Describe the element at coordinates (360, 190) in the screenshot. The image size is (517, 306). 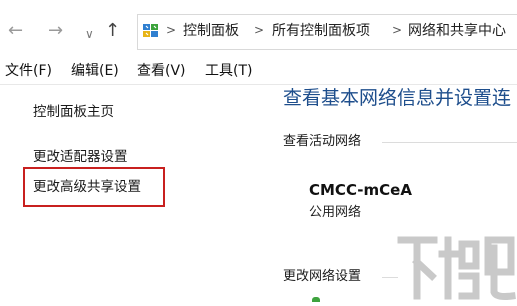
I see `network-name: CMCC-mCeA` at that location.